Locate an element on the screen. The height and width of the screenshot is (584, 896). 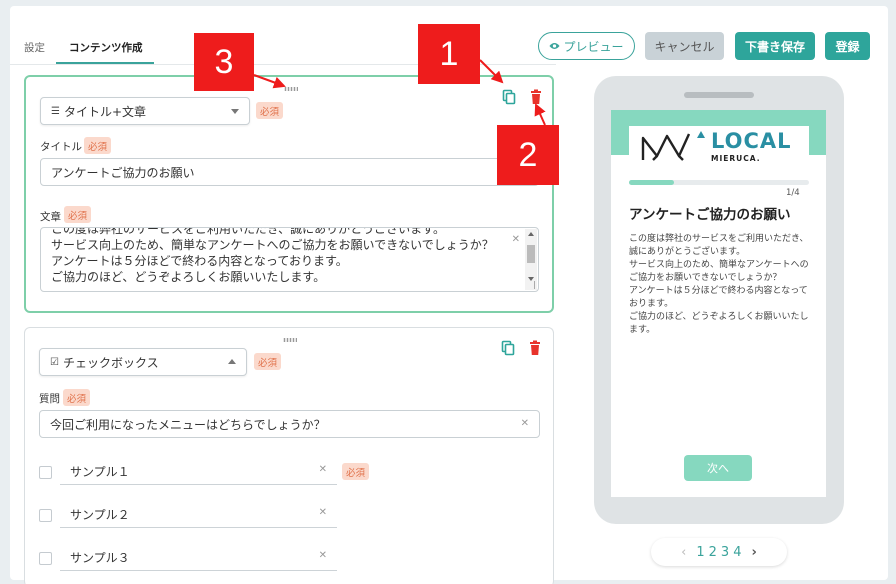
scroll-up-icon is located at coordinates (531, 234).